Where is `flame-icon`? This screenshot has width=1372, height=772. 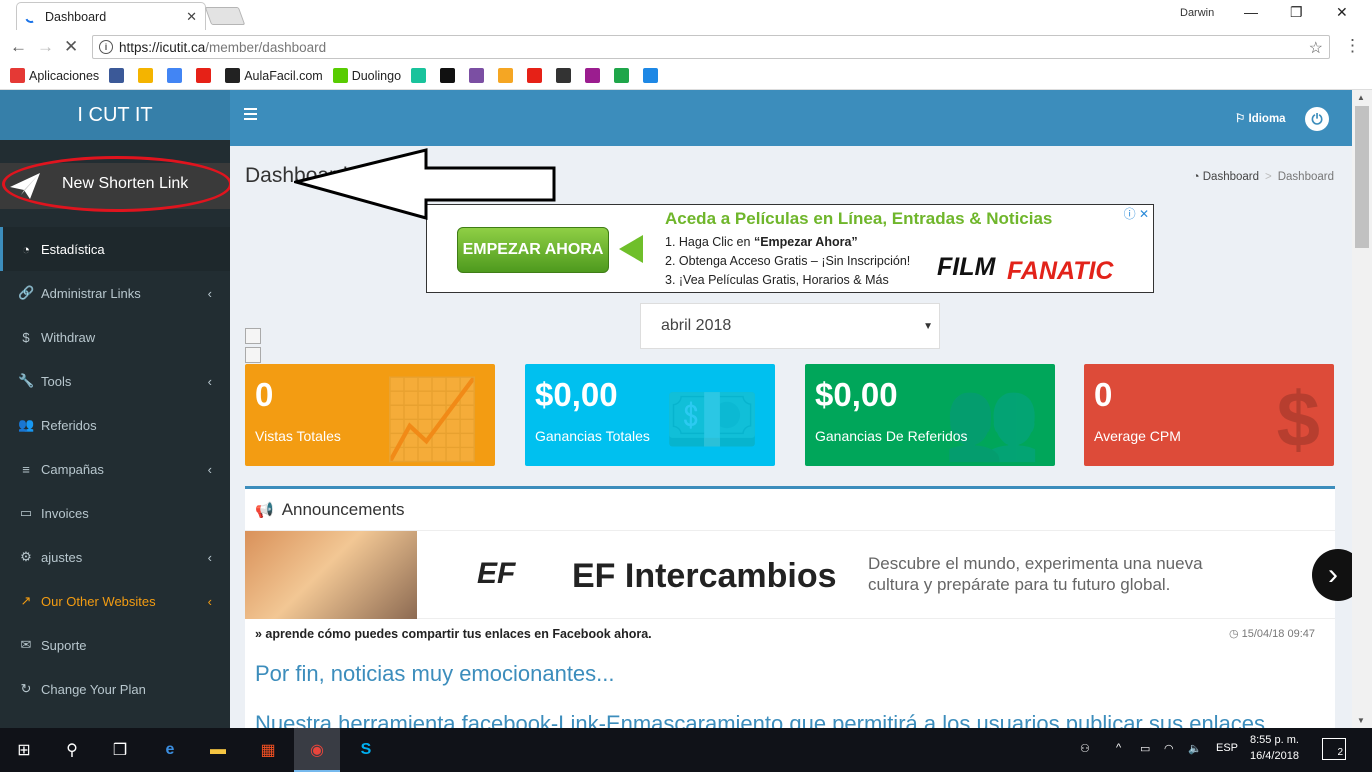
flame-icon is located at coordinates (506, 75).